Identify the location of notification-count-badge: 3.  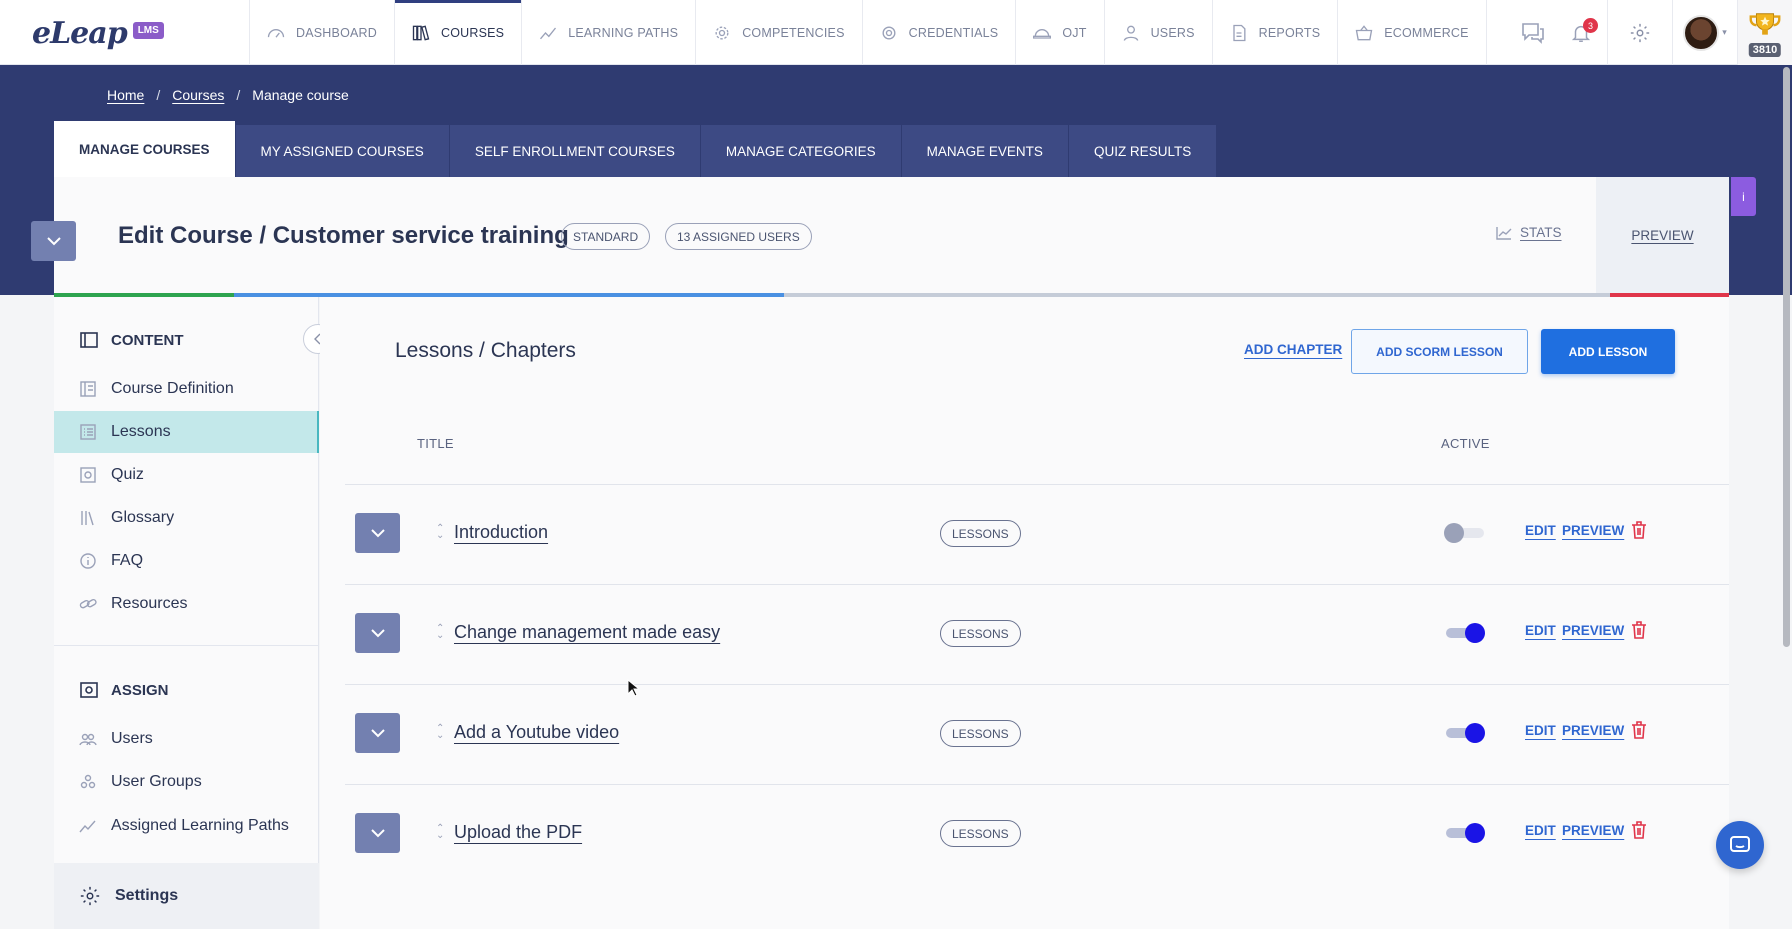
(1590, 25).